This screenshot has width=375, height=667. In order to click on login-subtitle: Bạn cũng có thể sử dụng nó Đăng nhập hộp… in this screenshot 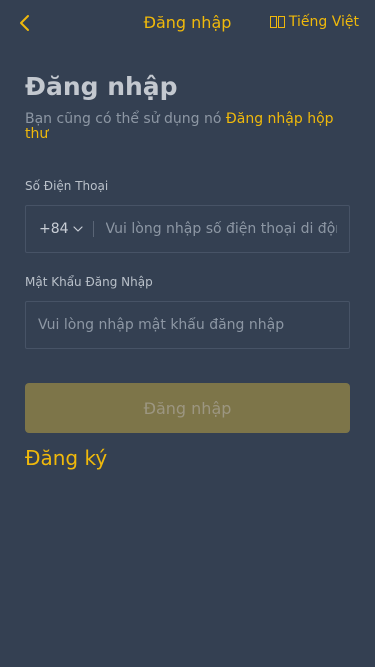, I will do `click(187, 127)`.